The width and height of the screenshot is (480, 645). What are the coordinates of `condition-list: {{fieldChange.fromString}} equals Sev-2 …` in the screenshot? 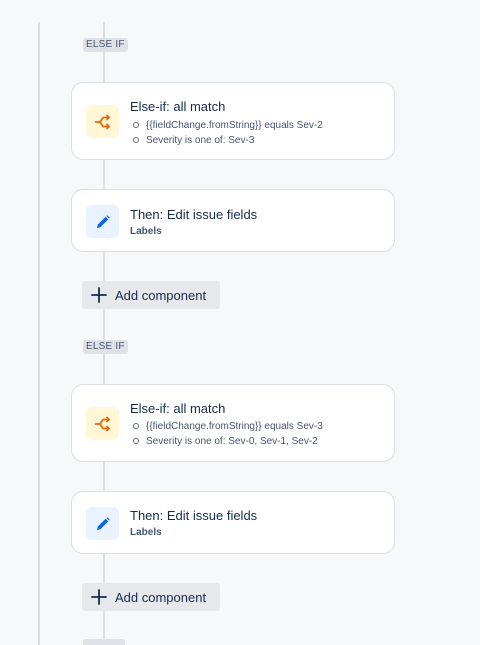 It's located at (227, 133).